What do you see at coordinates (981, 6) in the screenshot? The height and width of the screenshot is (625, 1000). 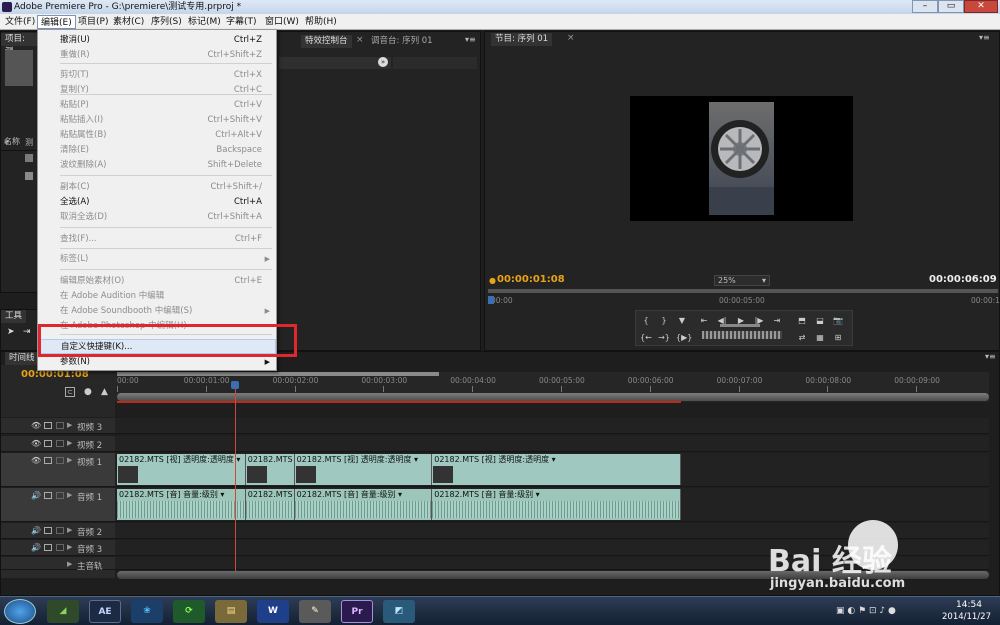 I see `close-button: ✕` at bounding box center [981, 6].